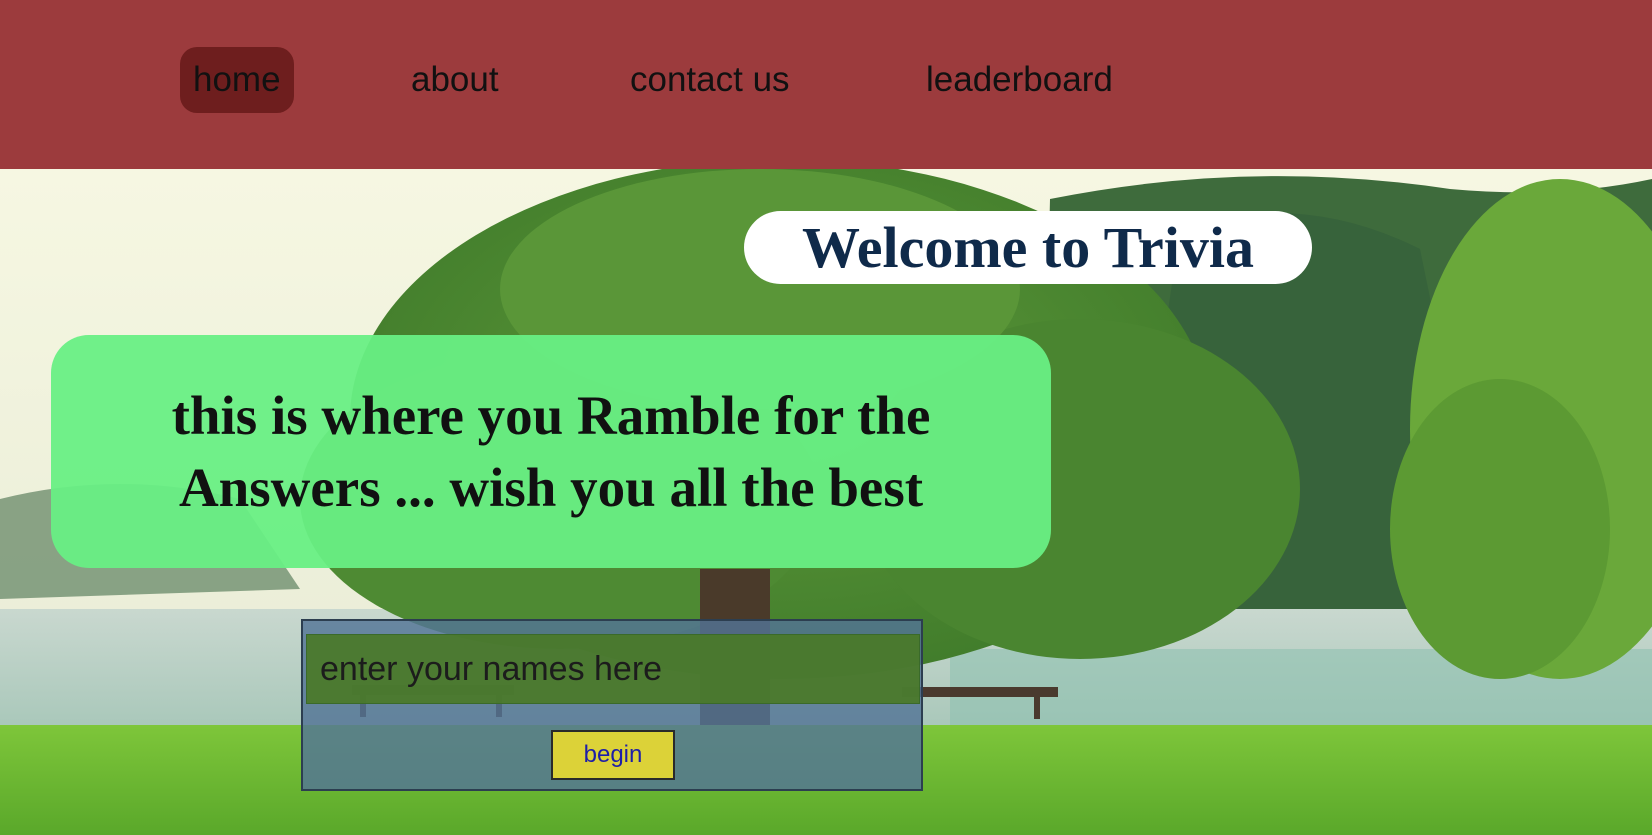  What do you see at coordinates (612, 705) in the screenshot?
I see `name-entry-form: begin` at bounding box center [612, 705].